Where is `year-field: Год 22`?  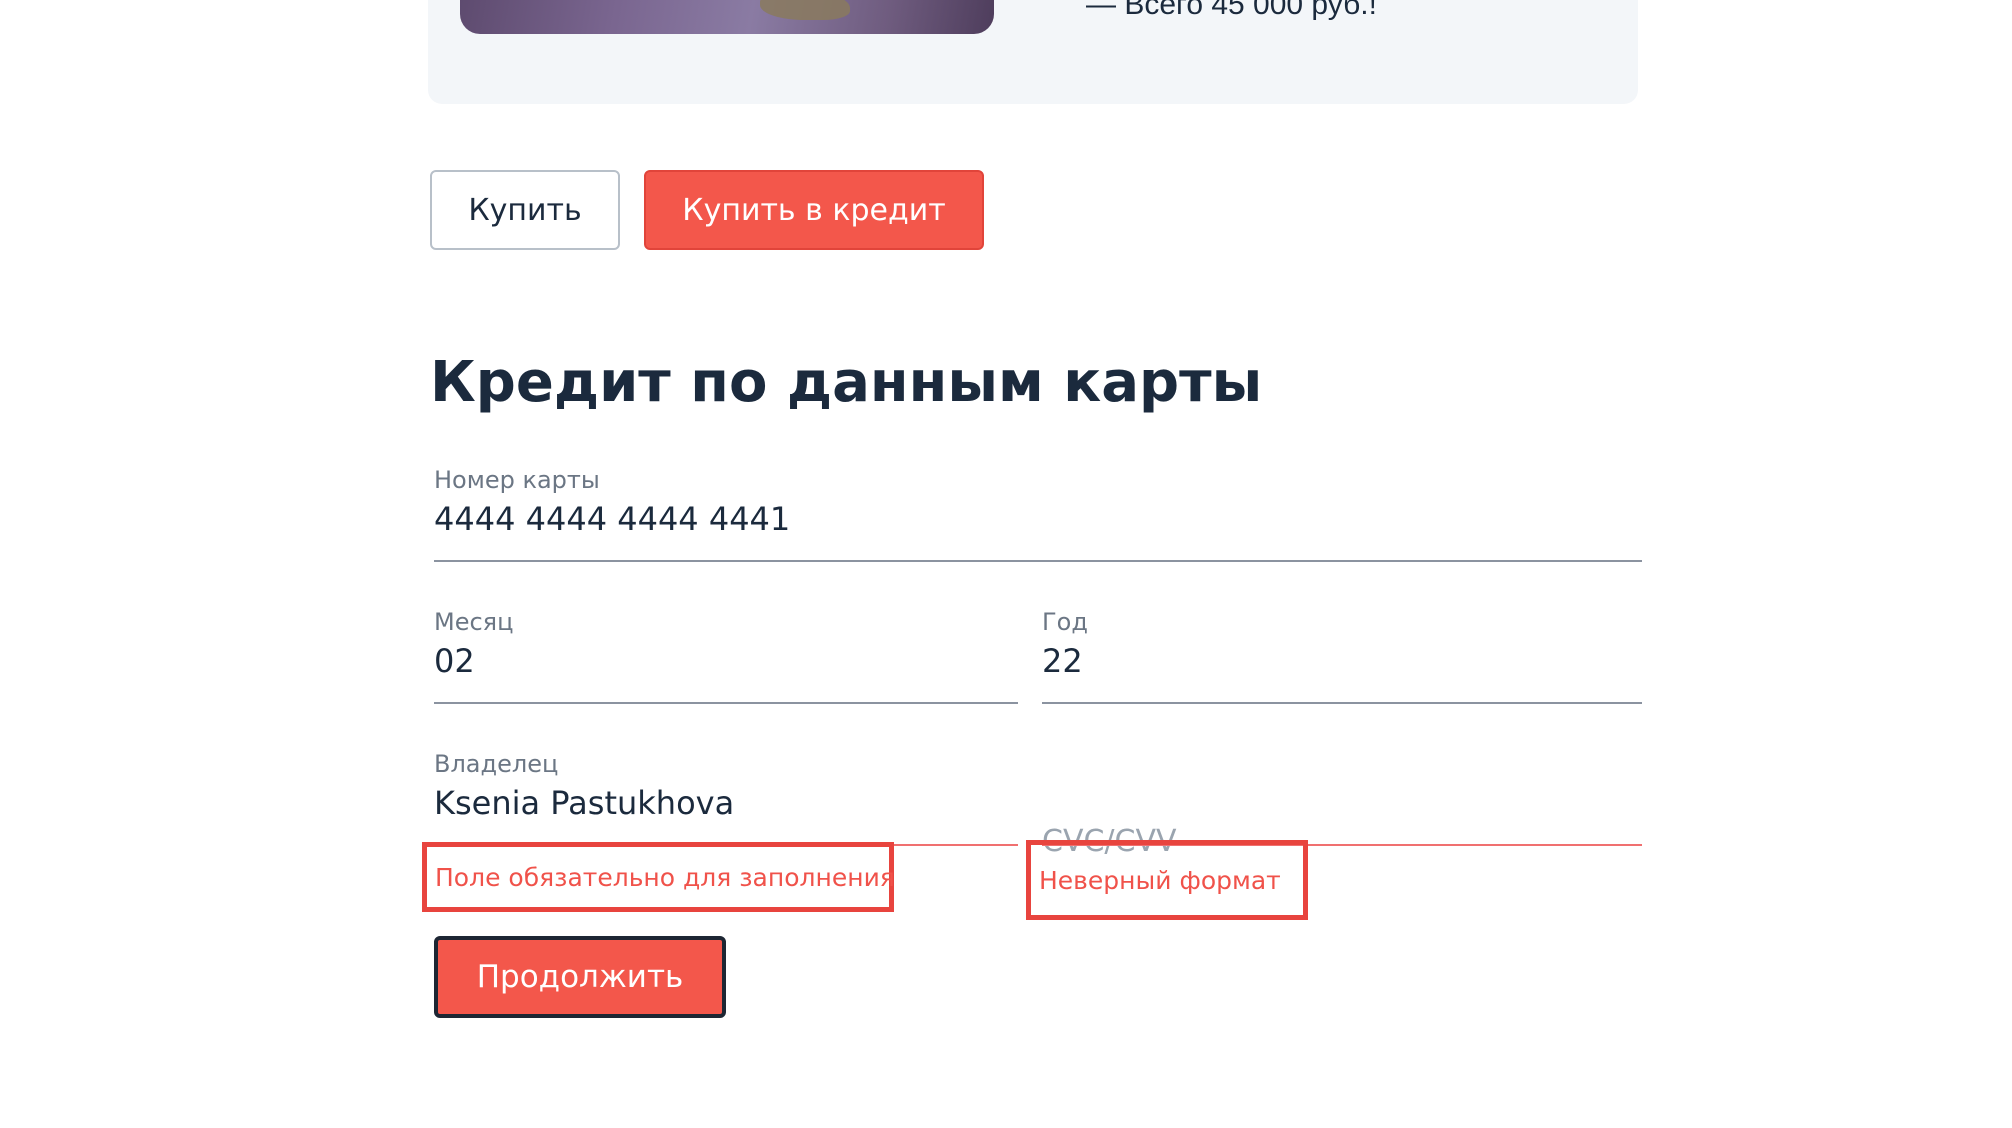
year-field: Год 22 is located at coordinates (1340, 658).